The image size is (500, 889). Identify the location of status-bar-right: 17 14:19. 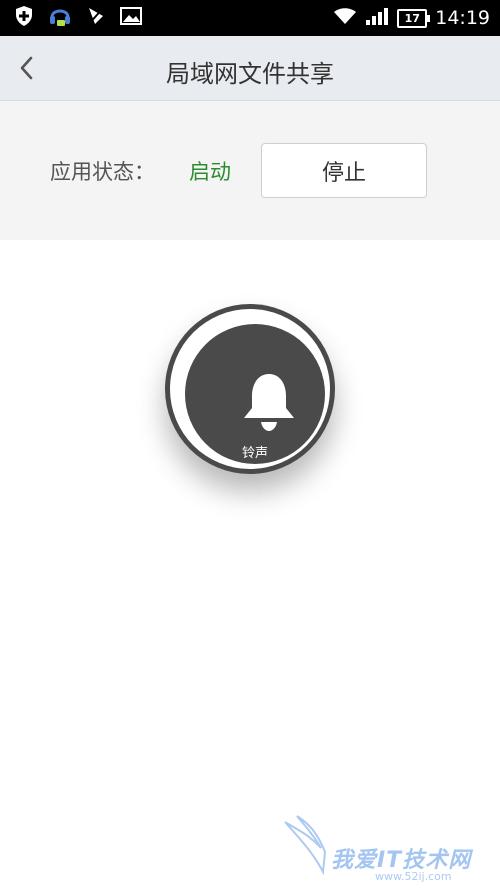
(411, 18).